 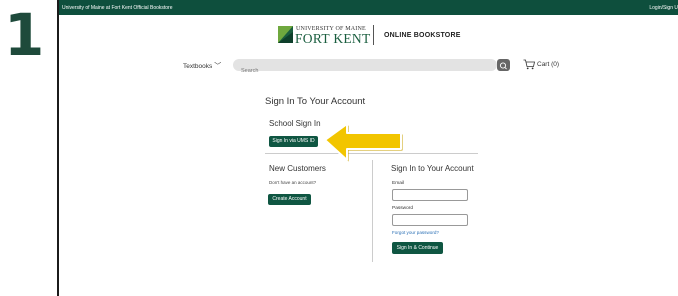 I want to click on search-bar, so click(x=365, y=68).